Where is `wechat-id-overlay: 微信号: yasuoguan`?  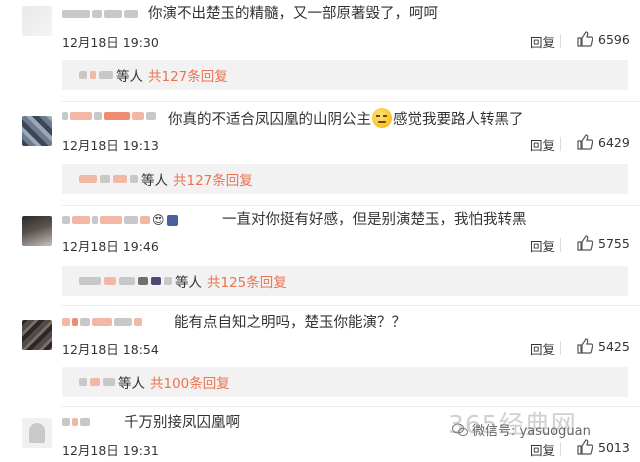
wechat-id-overlay: 微信号: yasuoguan is located at coordinates (521, 429).